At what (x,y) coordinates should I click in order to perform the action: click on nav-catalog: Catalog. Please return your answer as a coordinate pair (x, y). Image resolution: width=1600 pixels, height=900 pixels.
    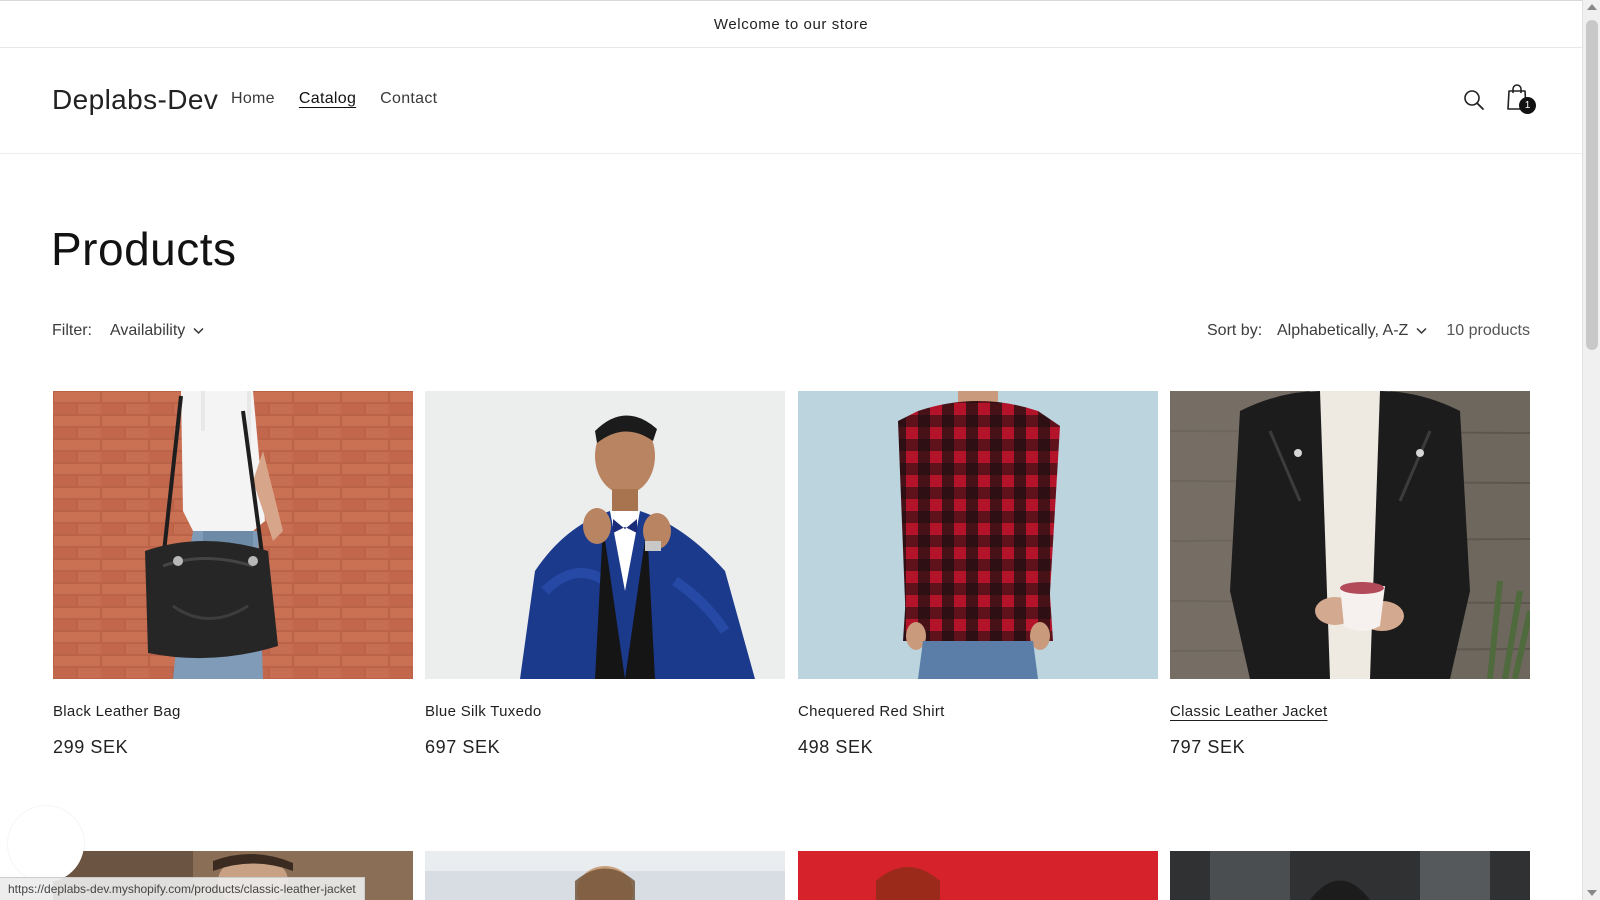
    Looking at the image, I should click on (327, 99).